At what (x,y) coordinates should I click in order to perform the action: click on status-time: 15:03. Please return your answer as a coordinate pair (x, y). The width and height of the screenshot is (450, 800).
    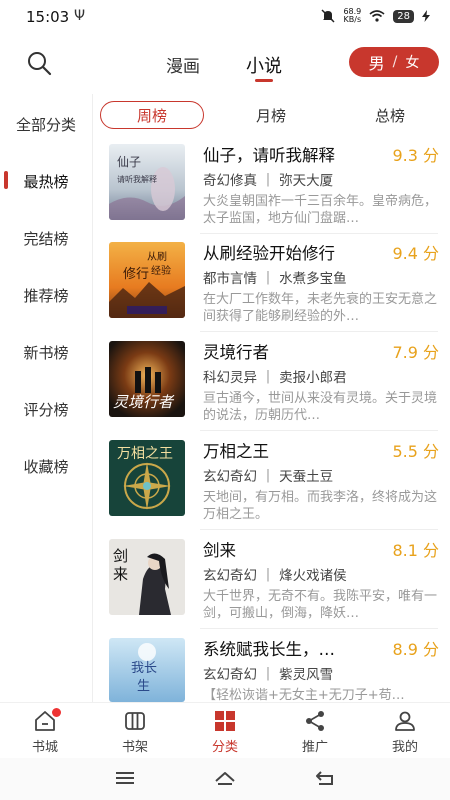
    Looking at the image, I should click on (48, 17).